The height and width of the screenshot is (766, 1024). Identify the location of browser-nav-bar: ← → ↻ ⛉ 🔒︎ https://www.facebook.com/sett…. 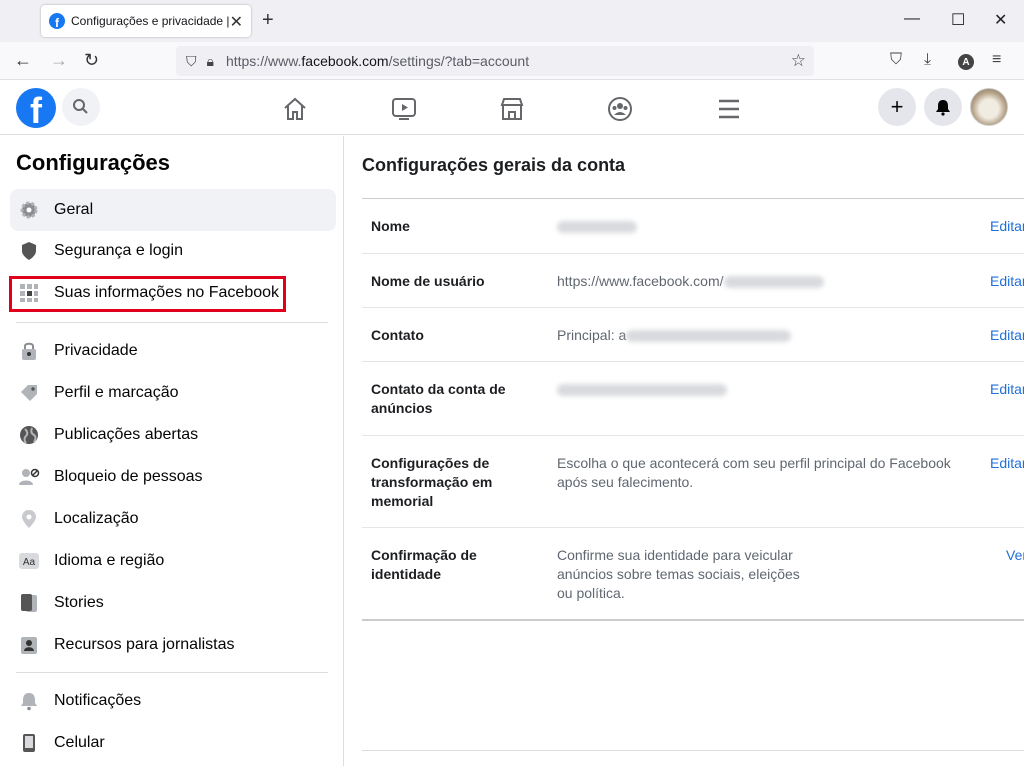
(512, 61).